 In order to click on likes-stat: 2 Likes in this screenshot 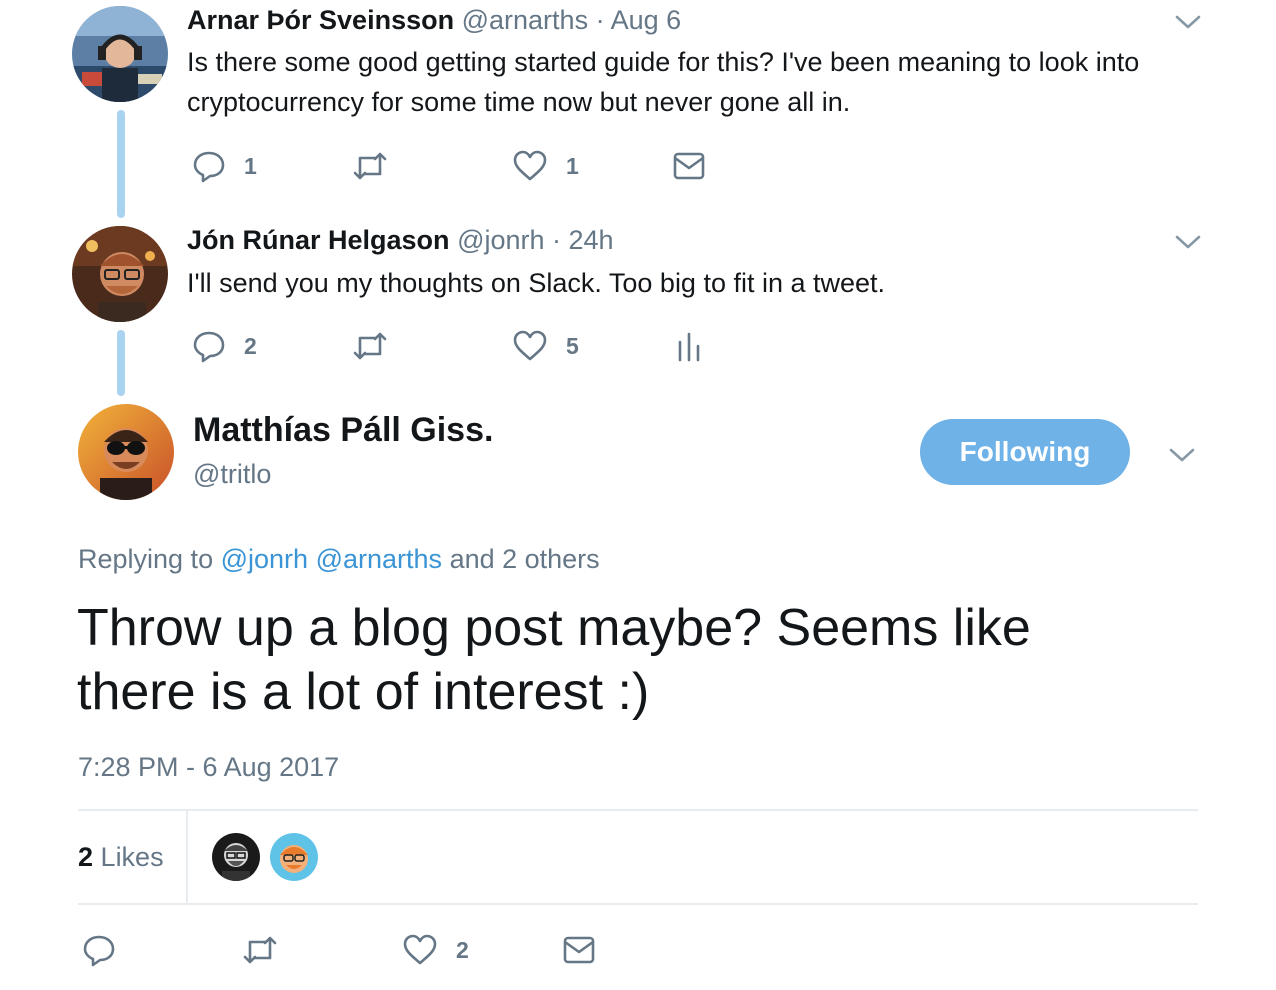, I will do `click(121, 857)`.